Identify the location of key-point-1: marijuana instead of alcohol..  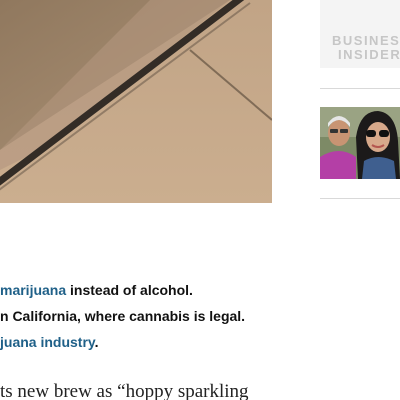
(96, 290).